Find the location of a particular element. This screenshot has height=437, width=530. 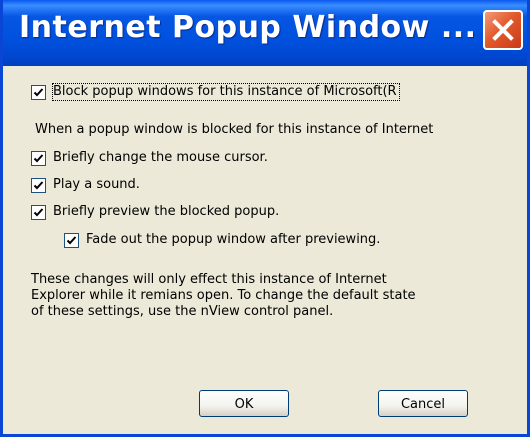

change-cursor-checkbox is located at coordinates (38, 158).